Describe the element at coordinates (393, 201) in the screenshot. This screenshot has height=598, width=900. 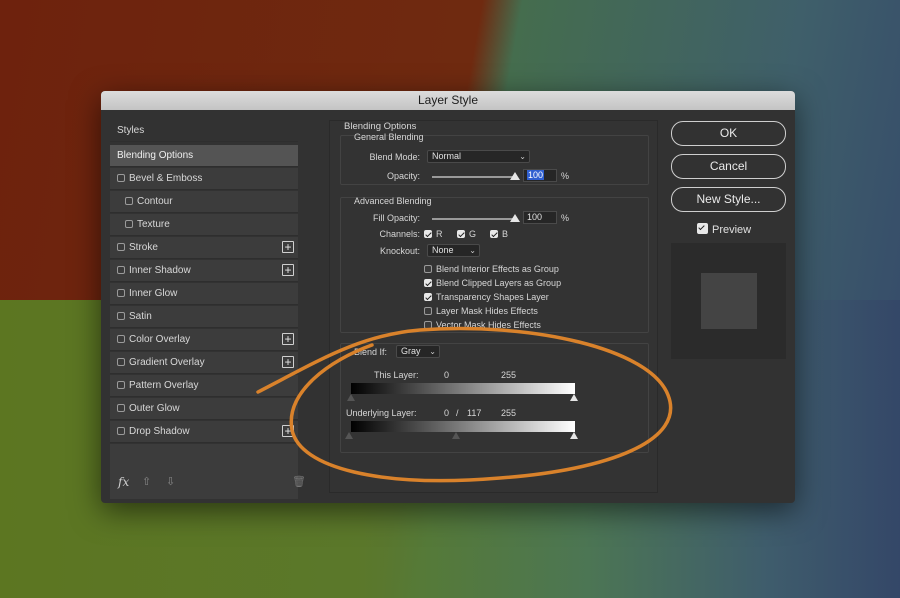
I see `advanced-blending-title: Advanced Blending` at that location.